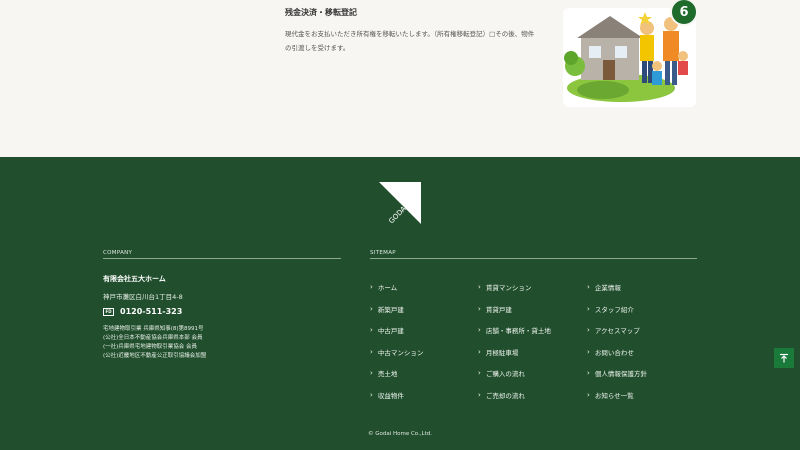  I want to click on arrow-up-icon, so click(784, 358).